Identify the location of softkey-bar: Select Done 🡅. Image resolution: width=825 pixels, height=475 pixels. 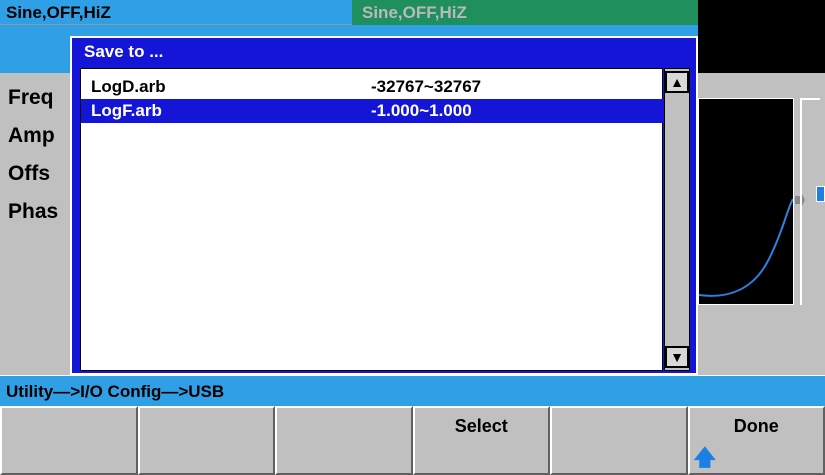
(412, 440).